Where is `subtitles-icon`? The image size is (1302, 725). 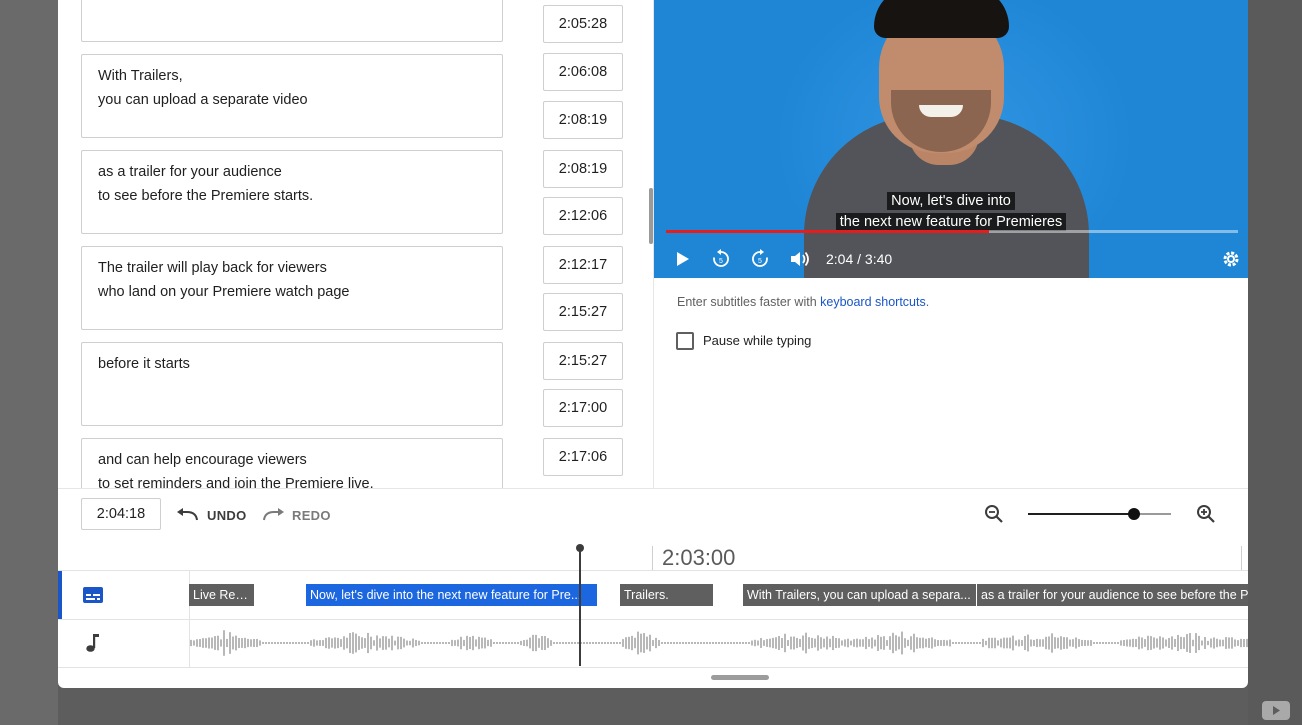 subtitles-icon is located at coordinates (93, 597).